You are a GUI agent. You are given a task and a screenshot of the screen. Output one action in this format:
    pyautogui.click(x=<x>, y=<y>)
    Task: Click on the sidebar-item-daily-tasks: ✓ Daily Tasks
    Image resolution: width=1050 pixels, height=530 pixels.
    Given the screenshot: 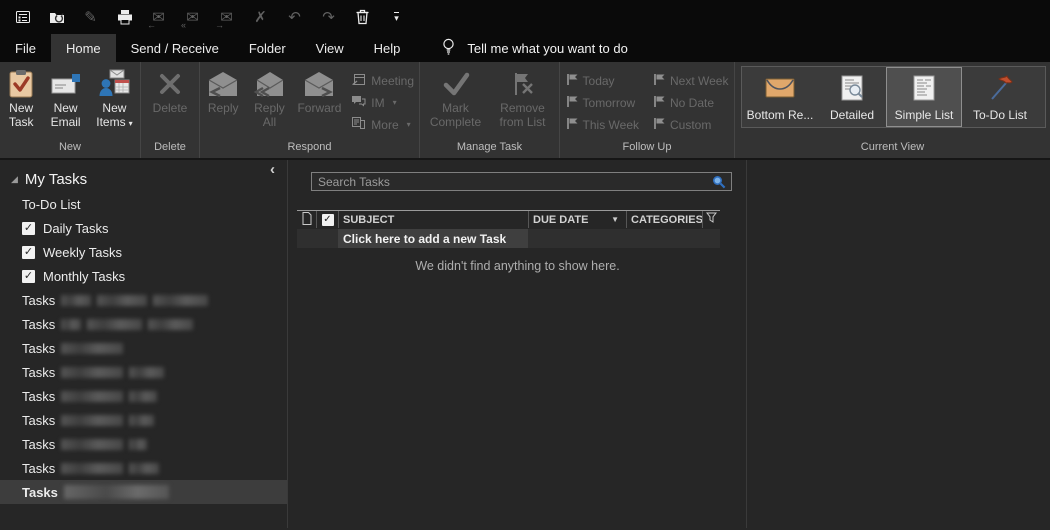 What is the action you would take?
    pyautogui.click(x=143, y=228)
    